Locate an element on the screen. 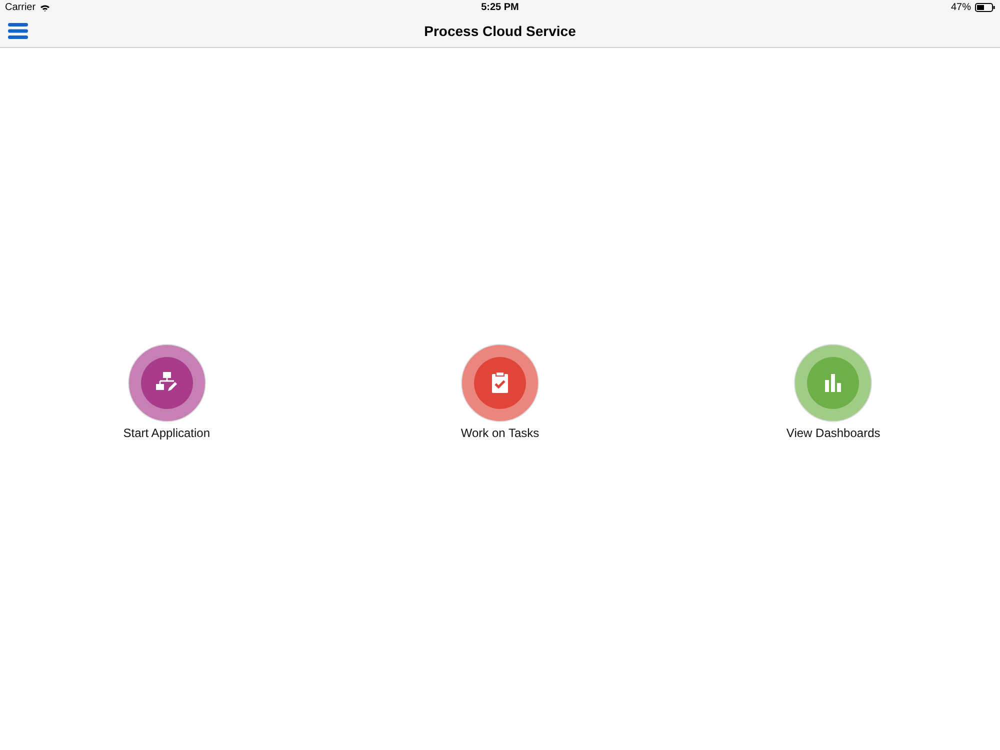 This screenshot has height=750, width=1000. tile-label: Work on Tasks is located at coordinates (500, 433).